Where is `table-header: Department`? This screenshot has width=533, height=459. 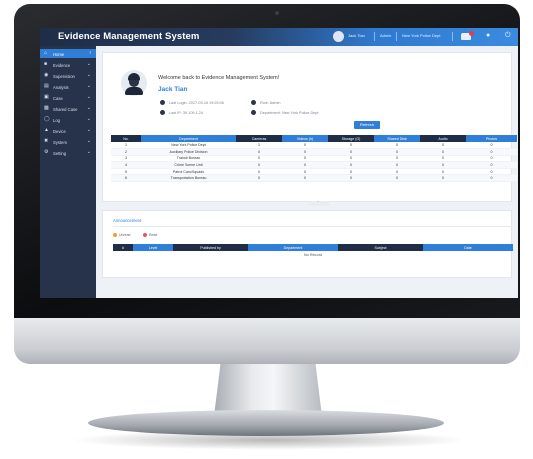 table-header: Department is located at coordinates (188, 138).